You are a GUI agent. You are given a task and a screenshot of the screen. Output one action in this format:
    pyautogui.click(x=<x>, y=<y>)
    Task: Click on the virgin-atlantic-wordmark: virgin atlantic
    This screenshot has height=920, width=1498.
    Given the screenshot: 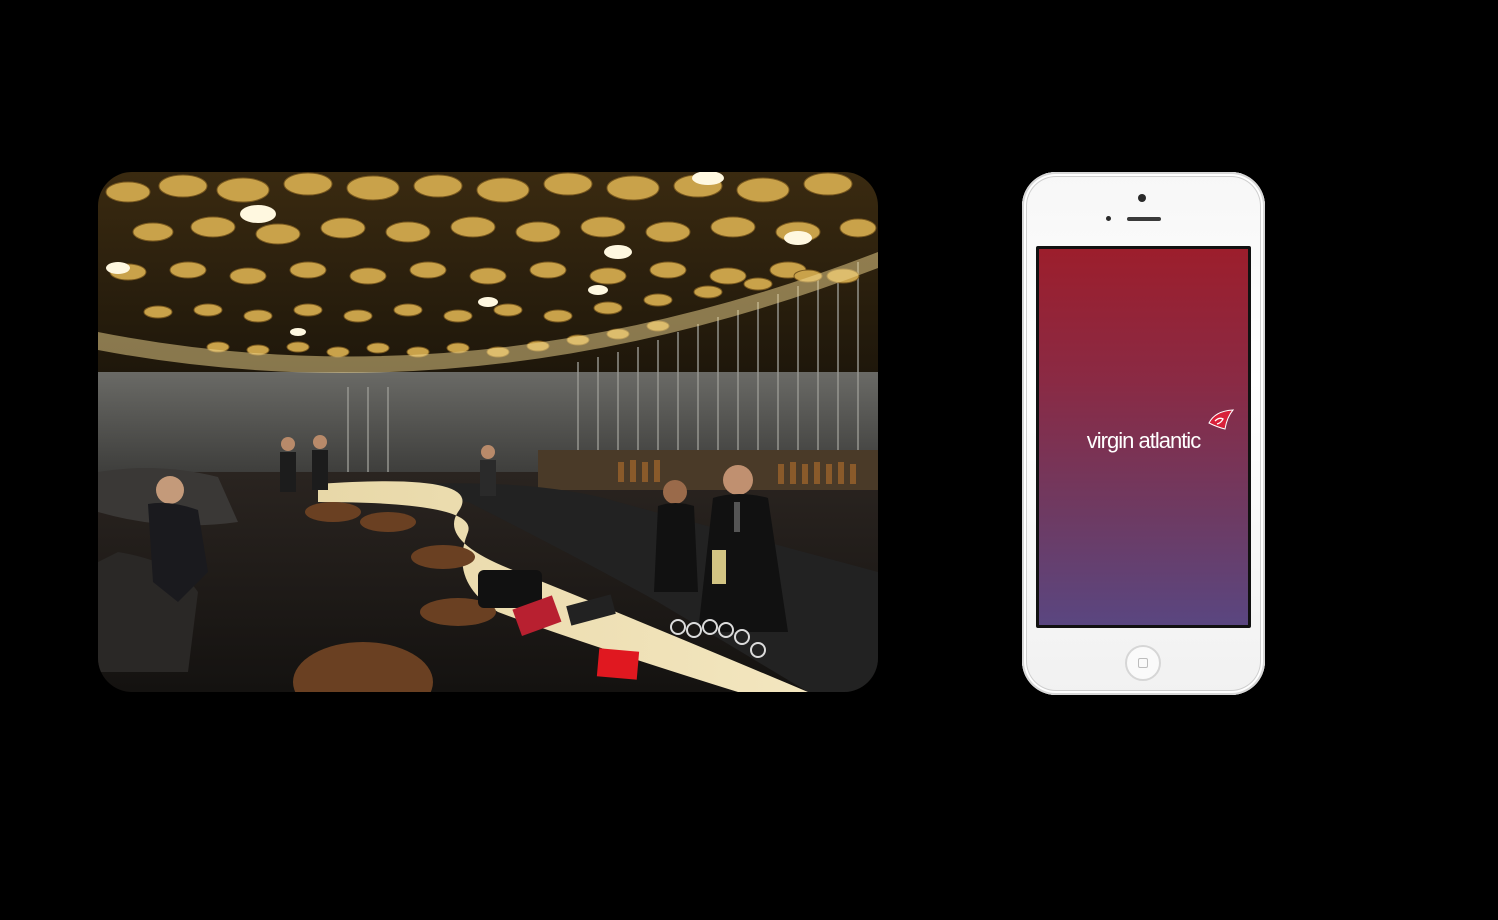 What is the action you would take?
    pyautogui.click(x=1143, y=440)
    